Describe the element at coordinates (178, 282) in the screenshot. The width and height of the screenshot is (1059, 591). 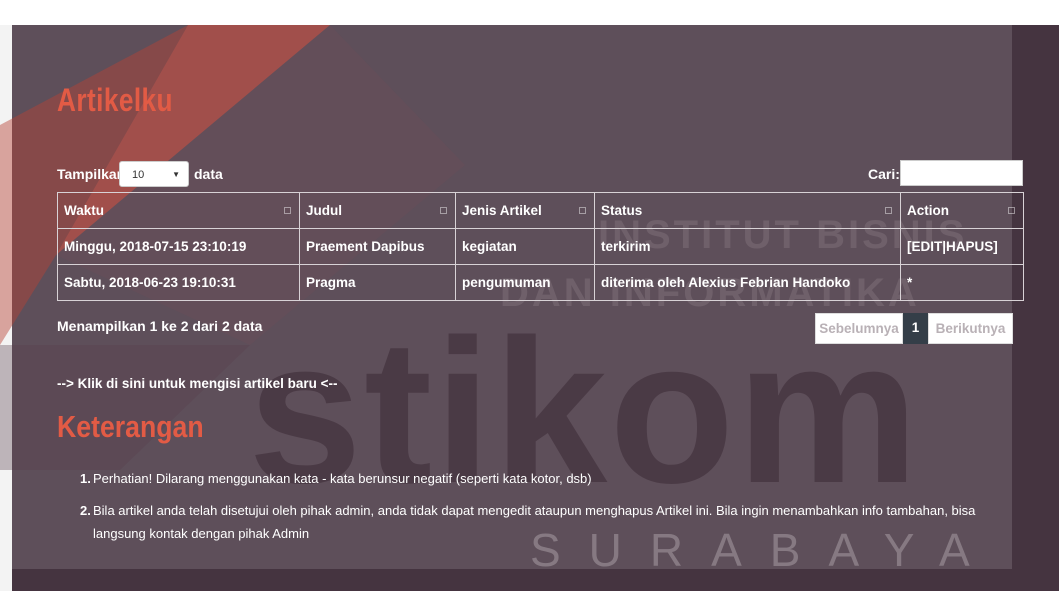
I see `cell-waktu: Sabtu, 2018-06-23 19:10:31` at that location.